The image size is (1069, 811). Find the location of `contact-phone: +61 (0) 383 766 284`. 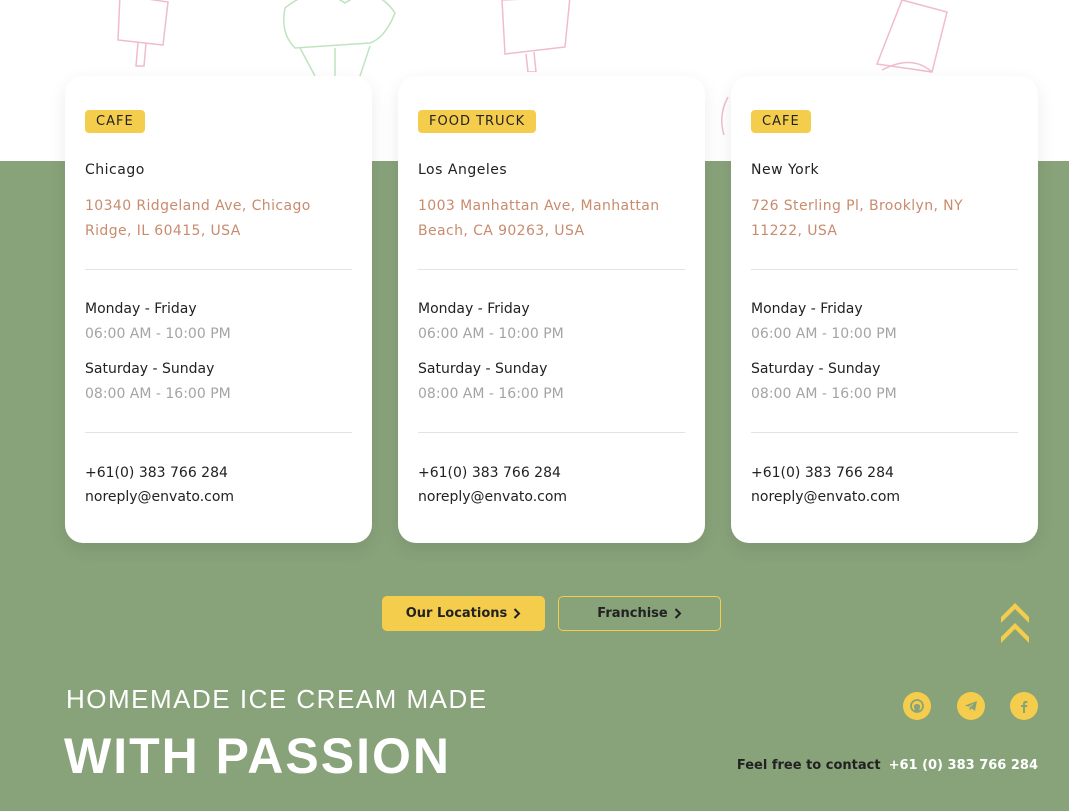

contact-phone: +61 (0) 383 766 284 is located at coordinates (963, 765).